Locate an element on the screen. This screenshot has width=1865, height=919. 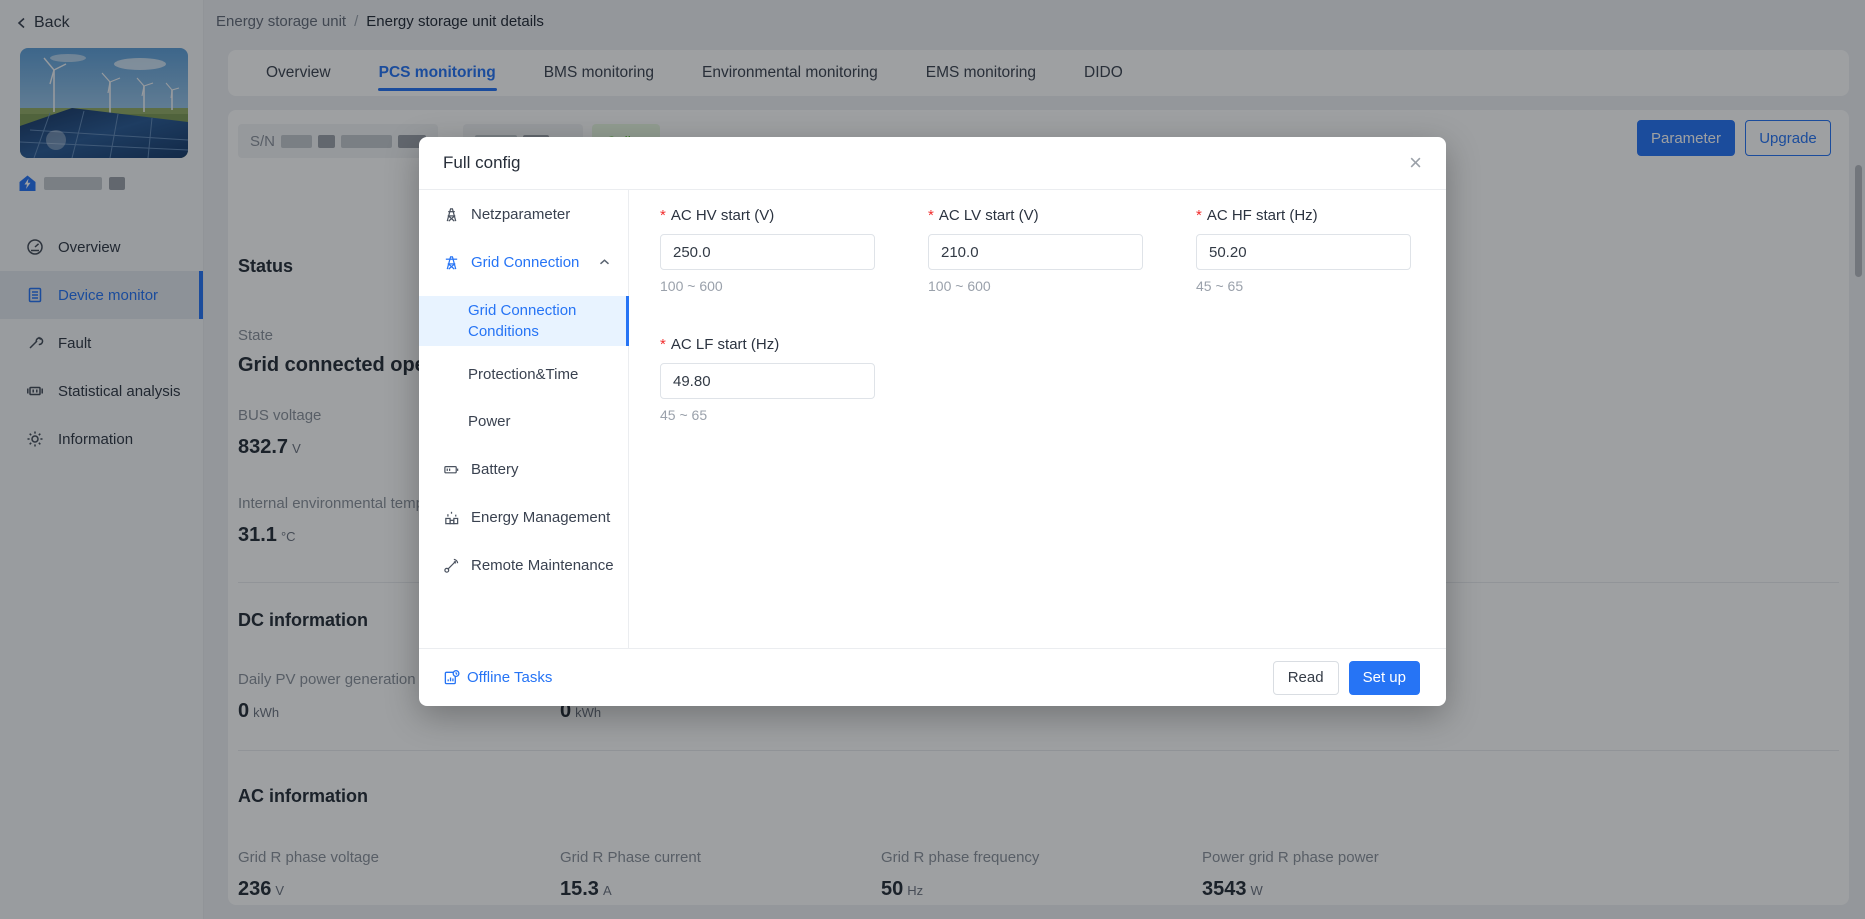
field-ac-hv-start: *AC HV start (V) 100 ~ 600 is located at coordinates (767, 247).